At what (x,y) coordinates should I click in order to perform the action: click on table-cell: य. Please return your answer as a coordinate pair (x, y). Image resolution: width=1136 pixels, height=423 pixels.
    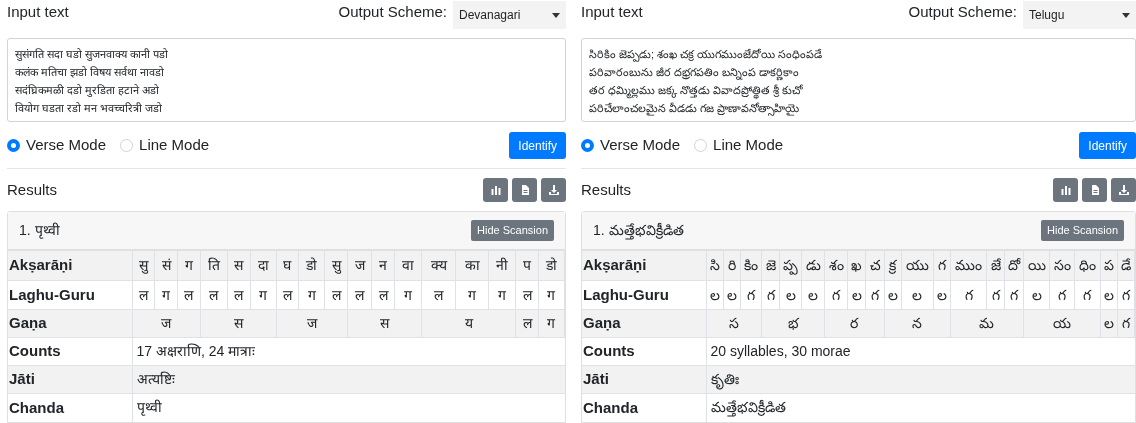
    Looking at the image, I should click on (468, 323).